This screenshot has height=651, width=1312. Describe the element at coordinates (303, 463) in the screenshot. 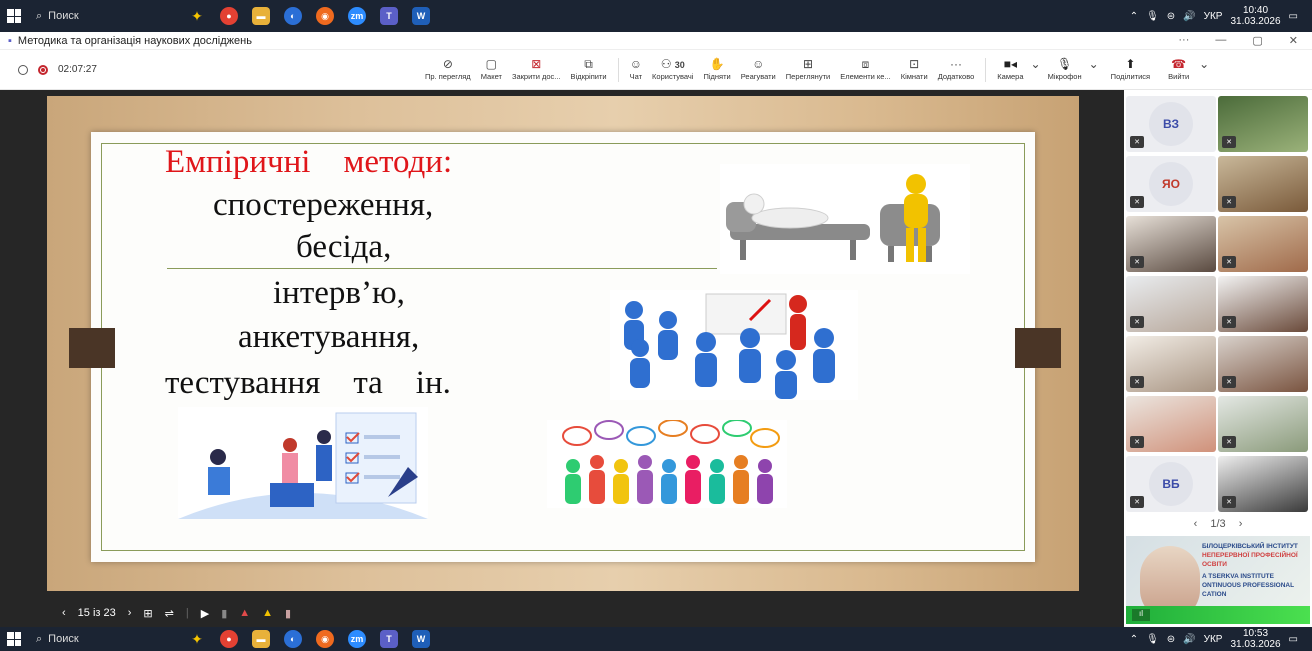

I see `survey-illustration` at that location.